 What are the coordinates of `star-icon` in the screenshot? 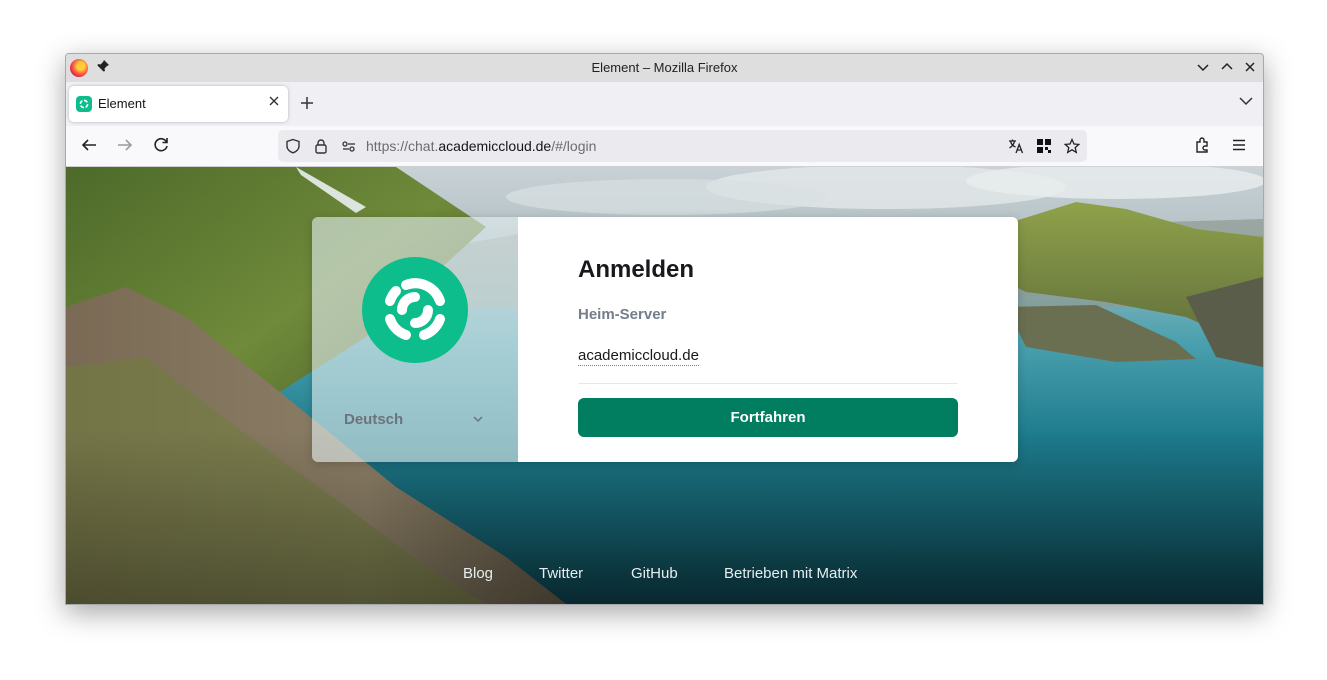 It's located at (1072, 146).